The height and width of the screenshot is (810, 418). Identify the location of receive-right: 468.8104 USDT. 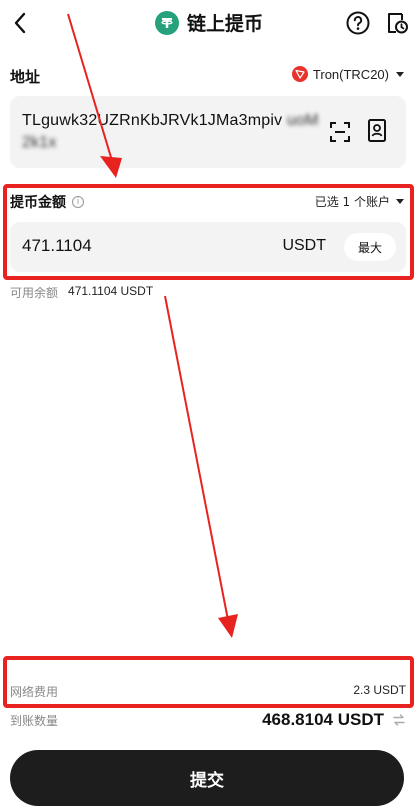
(334, 720).